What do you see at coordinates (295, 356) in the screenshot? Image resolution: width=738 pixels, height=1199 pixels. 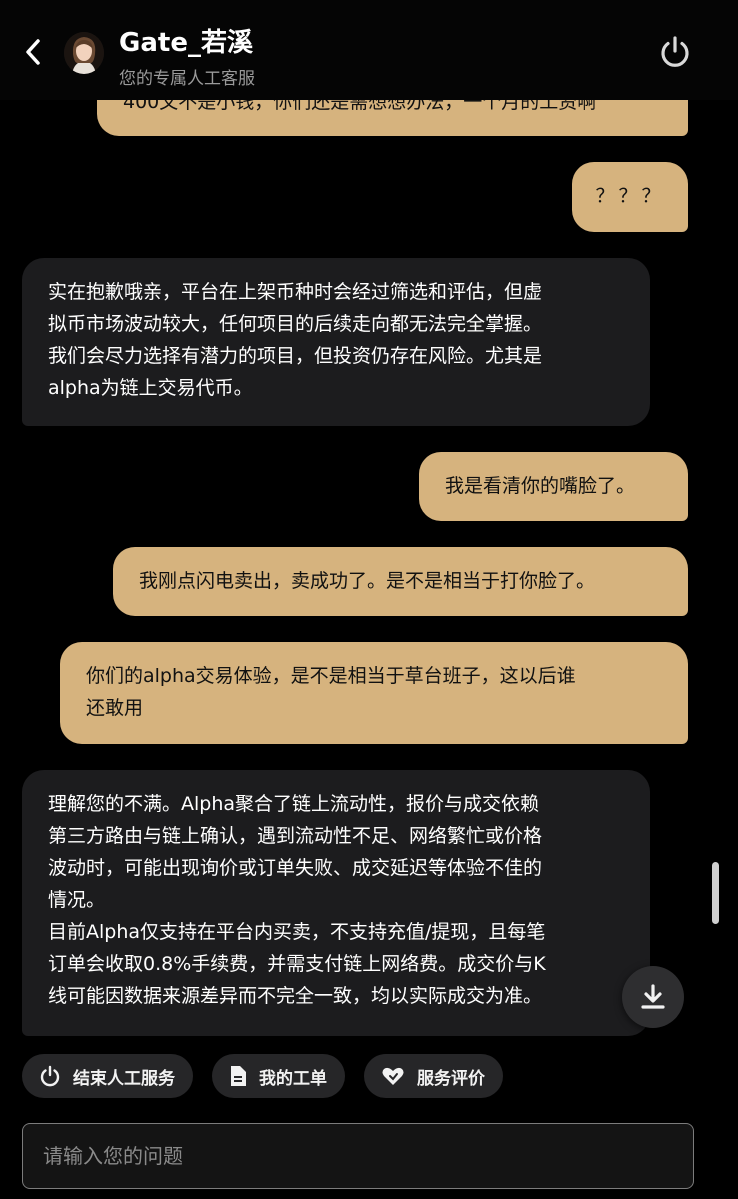 I see `message-line: 我们会尽力选择有潜力的项目，但投资仍存在风险。尤其是` at bounding box center [295, 356].